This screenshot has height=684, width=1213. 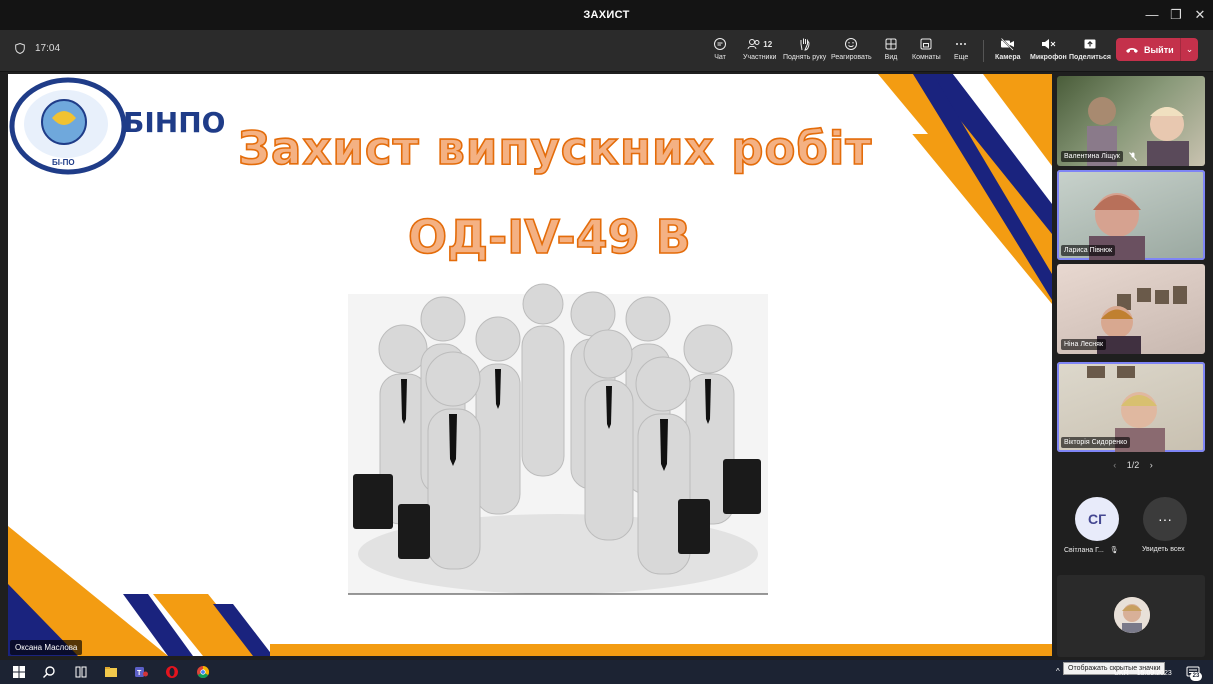 I want to click on date-text: 15.09.2023, so click(x=1154, y=673).